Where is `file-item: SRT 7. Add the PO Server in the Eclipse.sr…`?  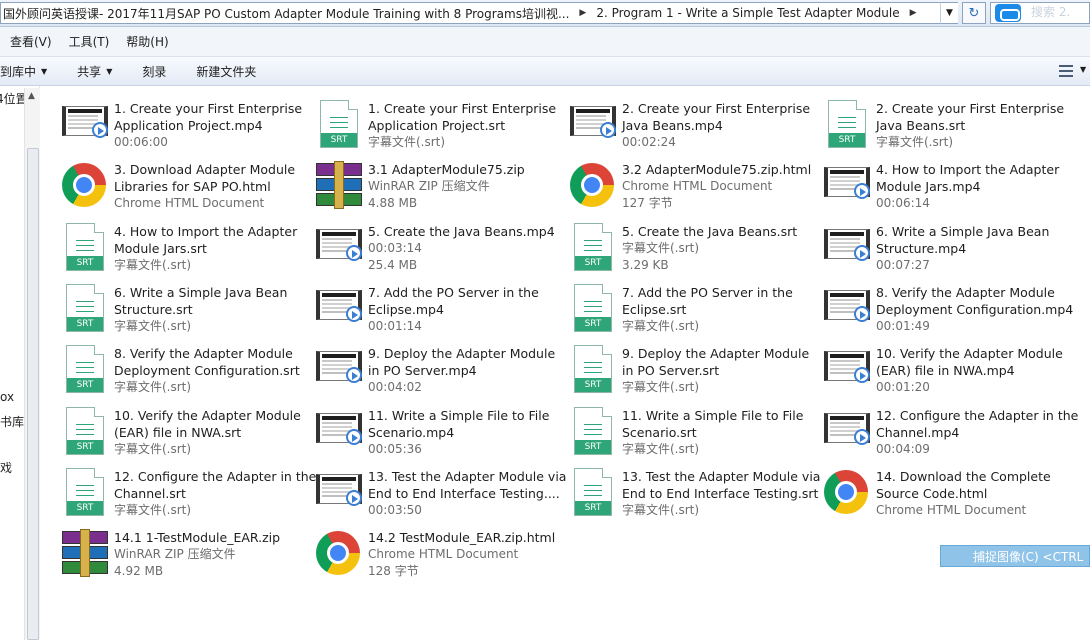
file-item: SRT 7. Add the PO Server in the Eclipse.sr… is located at coordinates (673, 305).